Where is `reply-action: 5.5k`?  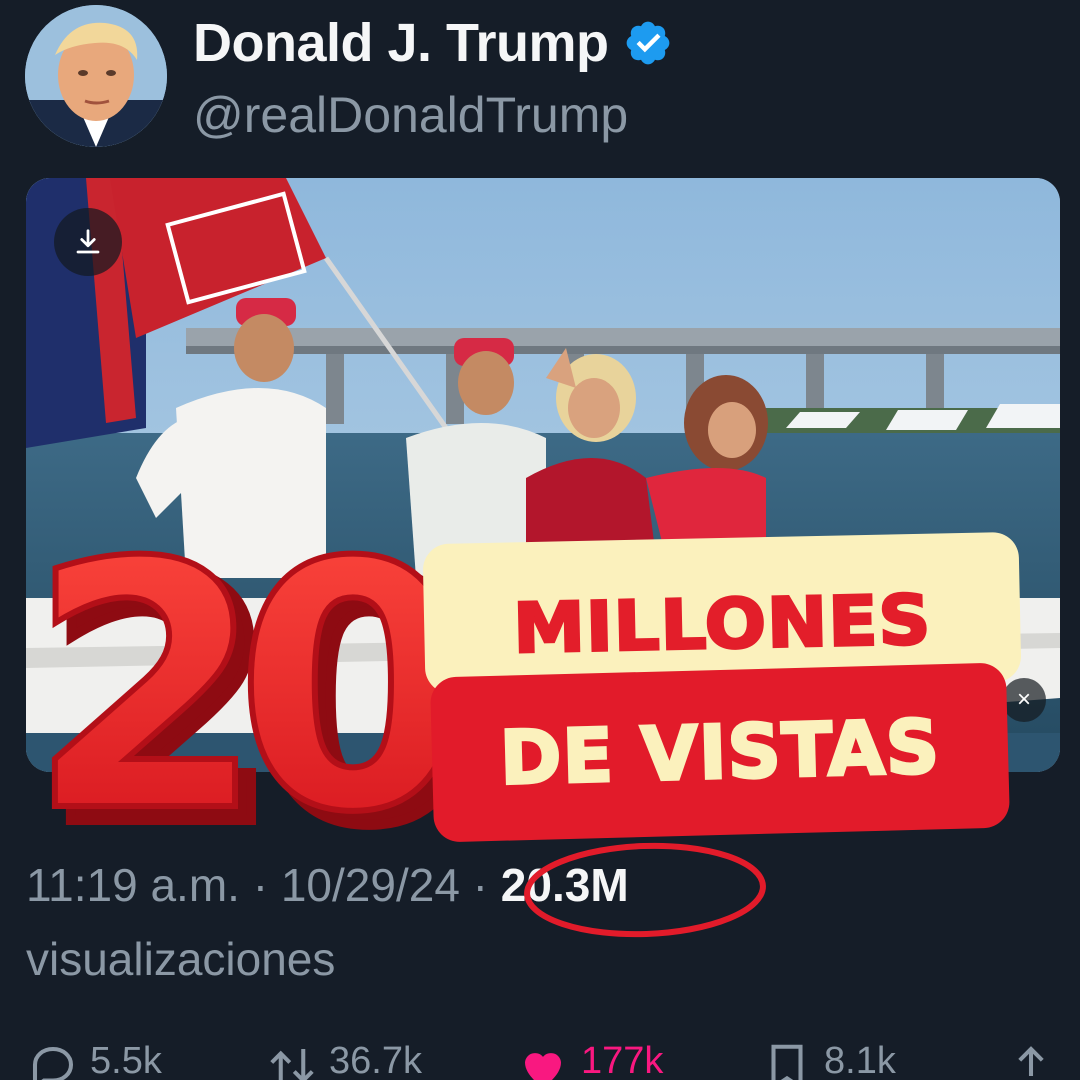 reply-action: 5.5k is located at coordinates (94, 1060).